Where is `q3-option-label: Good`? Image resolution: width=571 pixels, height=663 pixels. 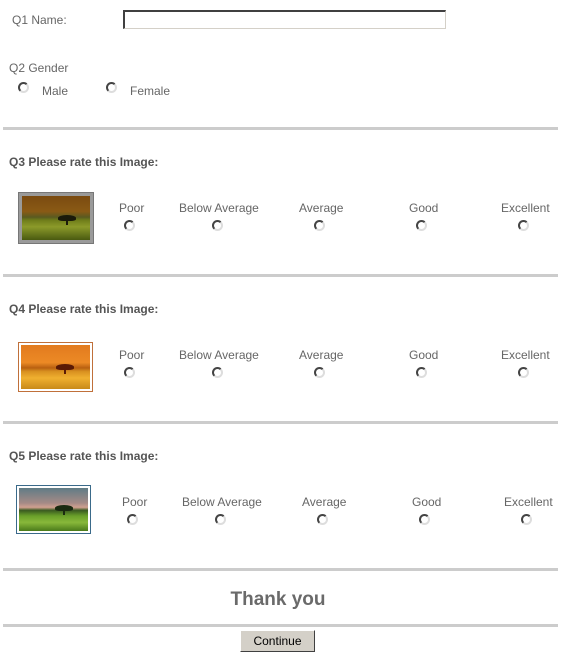 q3-option-label: Good is located at coordinates (424, 208).